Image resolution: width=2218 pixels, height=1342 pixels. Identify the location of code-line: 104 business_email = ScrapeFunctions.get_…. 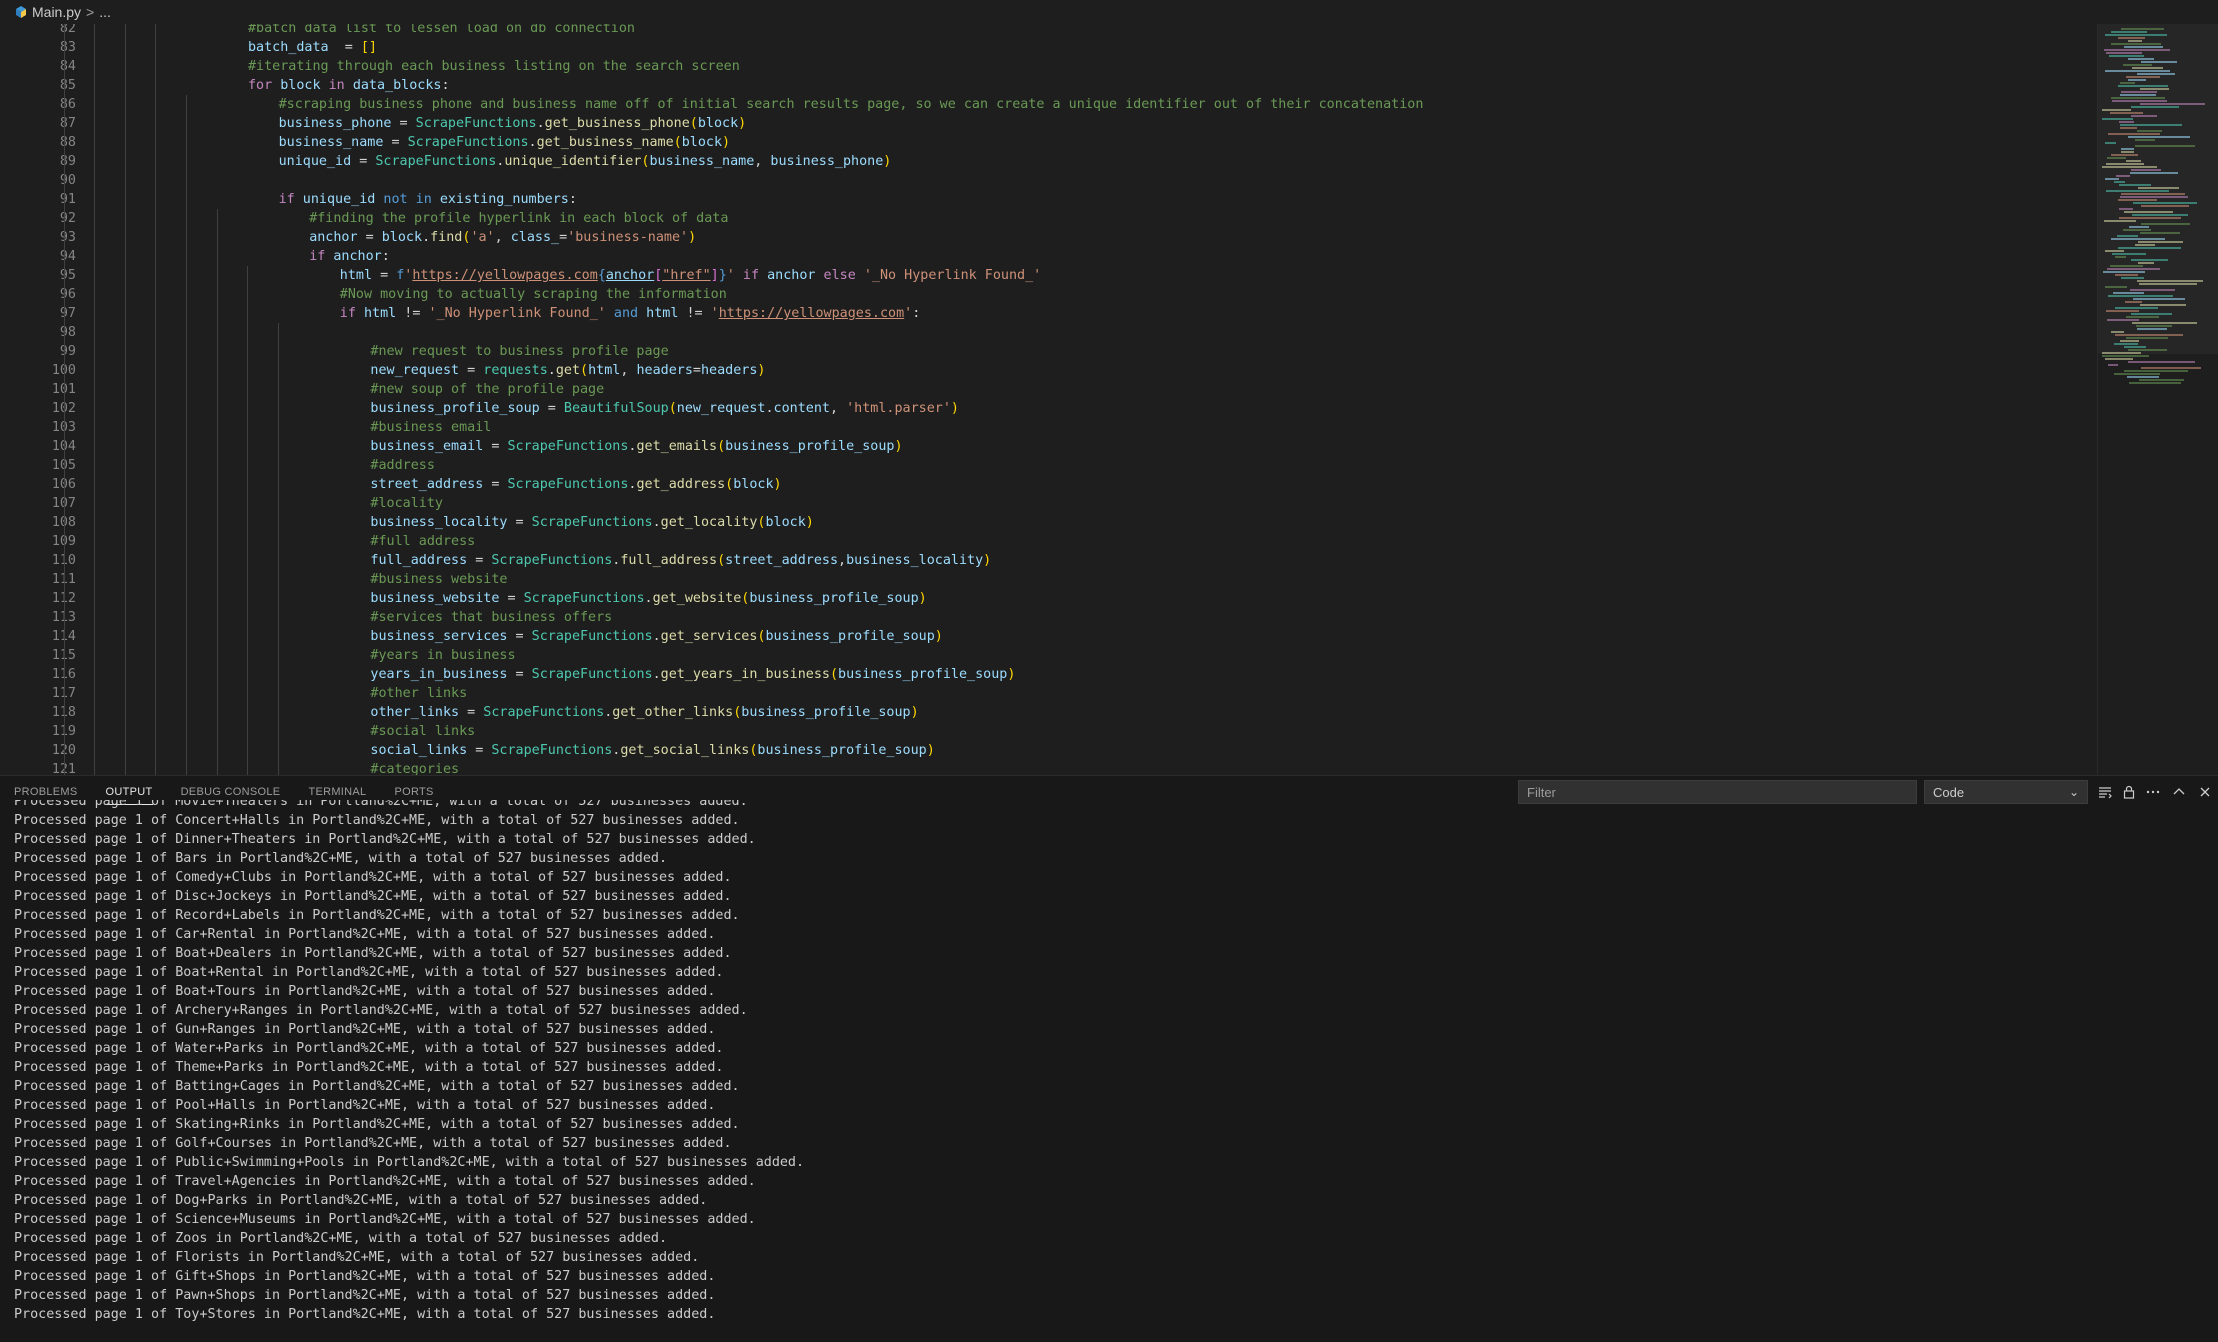
(1045, 446).